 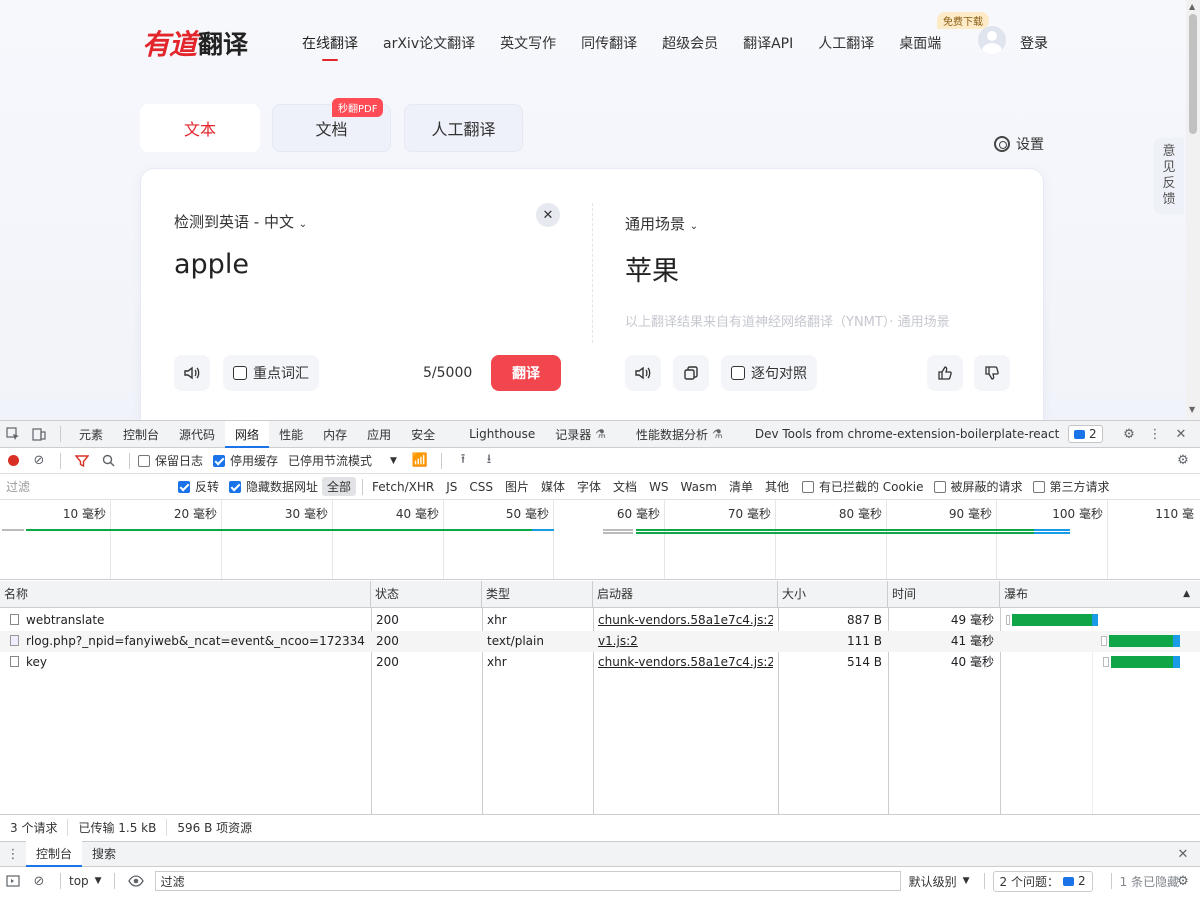 I want to click on tab-network: 网络, so click(x=247, y=434).